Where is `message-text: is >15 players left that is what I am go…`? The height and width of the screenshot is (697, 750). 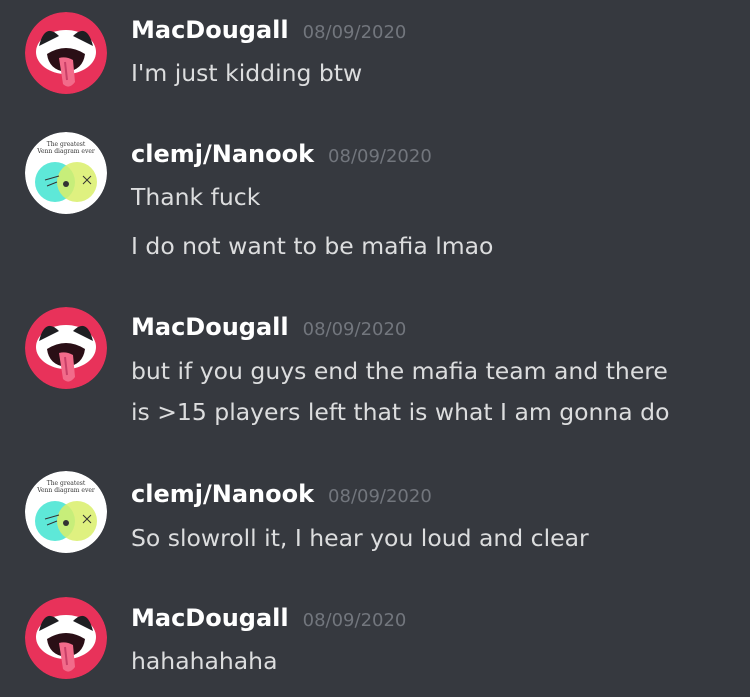 message-text: is >15 players left that is what I am go… is located at coordinates (400, 412).